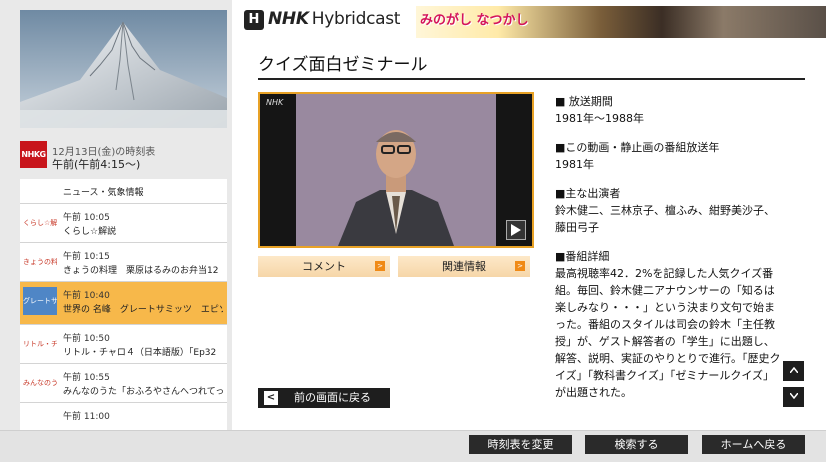  What do you see at coordinates (141, 271) in the screenshot?
I see `program-title: きょうの料理 栗原はるみのお弁当12` at bounding box center [141, 271].